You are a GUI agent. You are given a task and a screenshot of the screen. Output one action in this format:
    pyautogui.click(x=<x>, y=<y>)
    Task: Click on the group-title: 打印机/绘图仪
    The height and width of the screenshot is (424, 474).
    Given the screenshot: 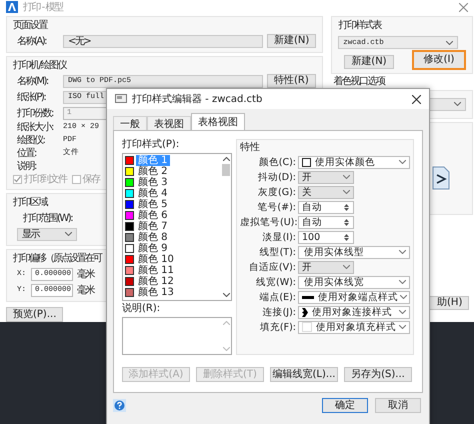 What is the action you would take?
    pyautogui.click(x=39, y=66)
    